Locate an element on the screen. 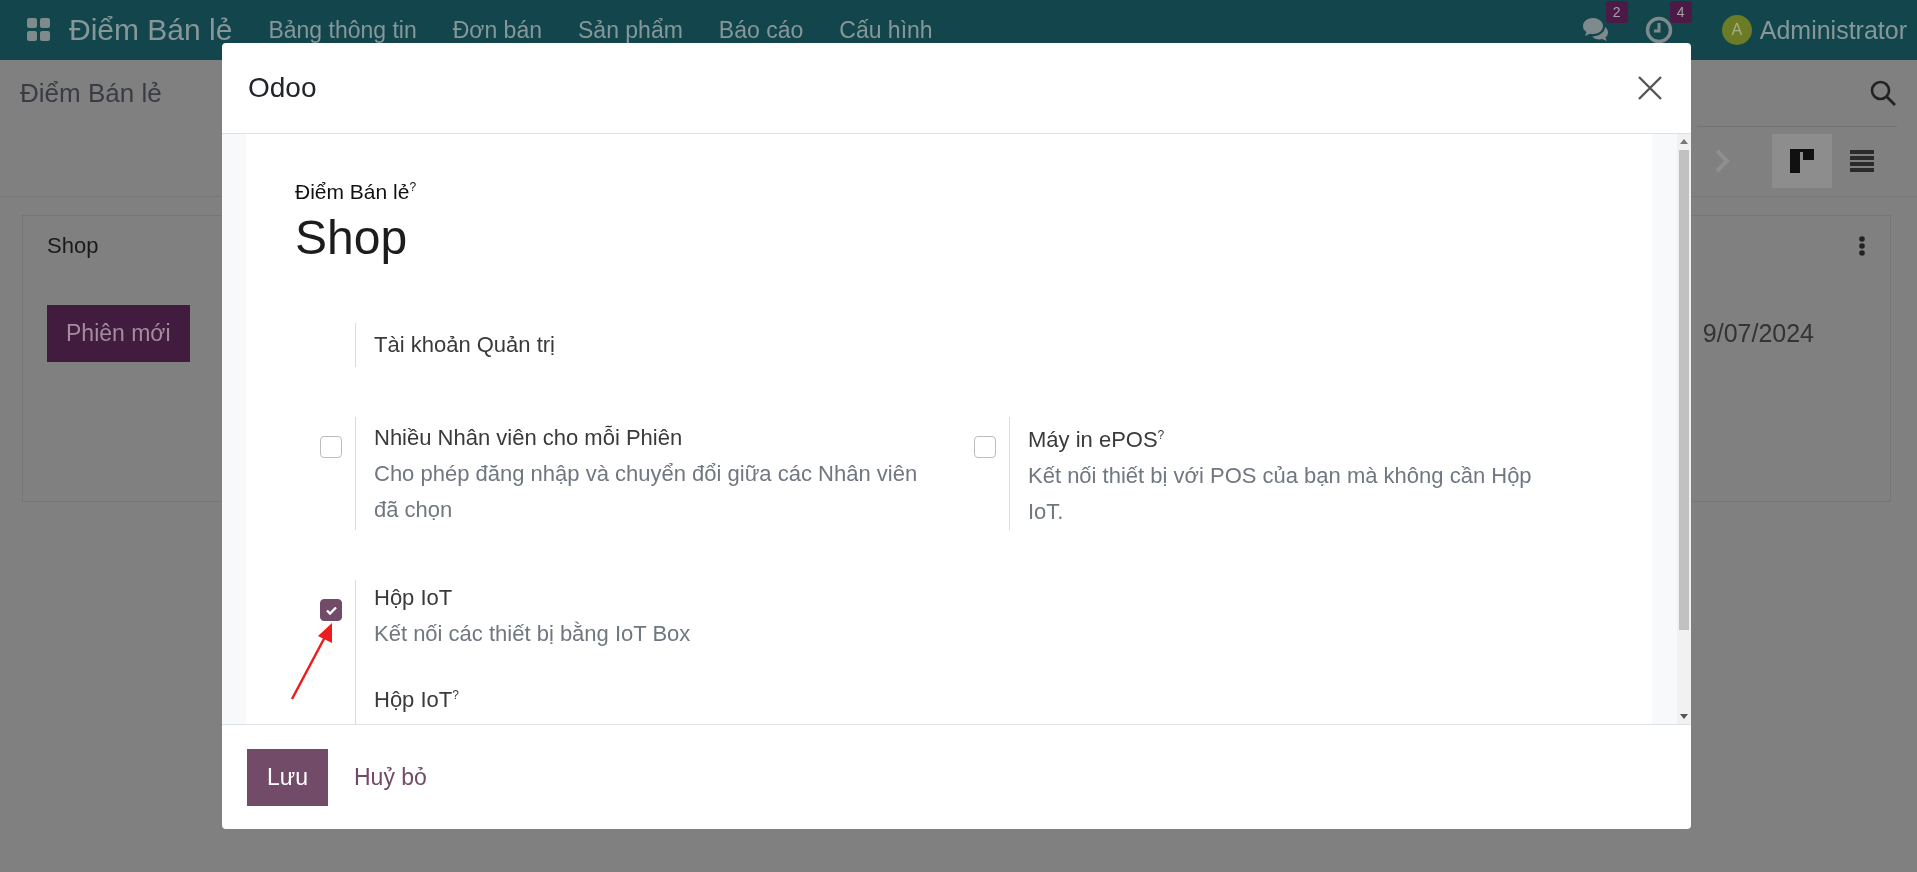 The width and height of the screenshot is (1917, 872). card-title: Shop is located at coordinates (73, 246).